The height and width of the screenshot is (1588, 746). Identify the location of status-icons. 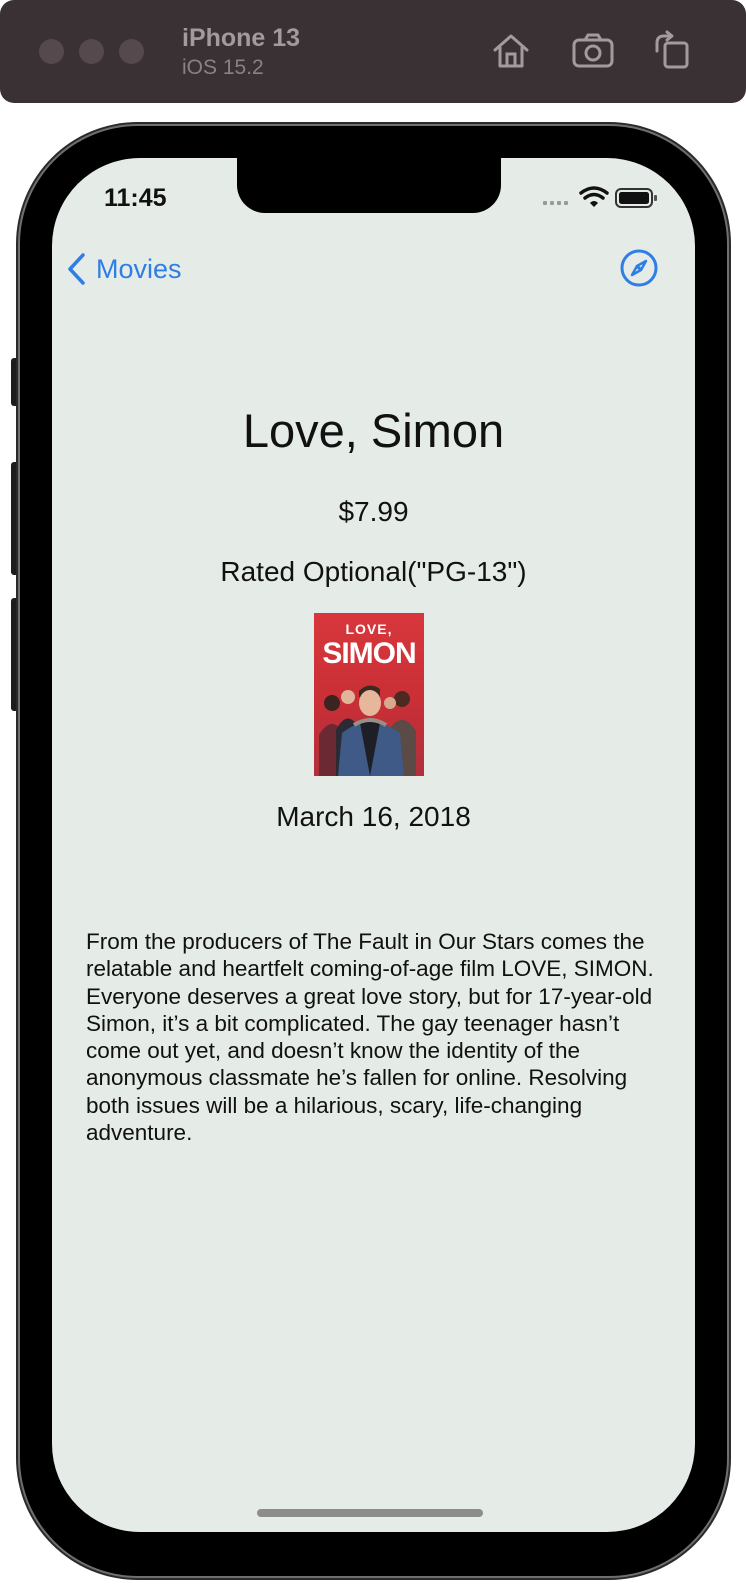
(600, 197).